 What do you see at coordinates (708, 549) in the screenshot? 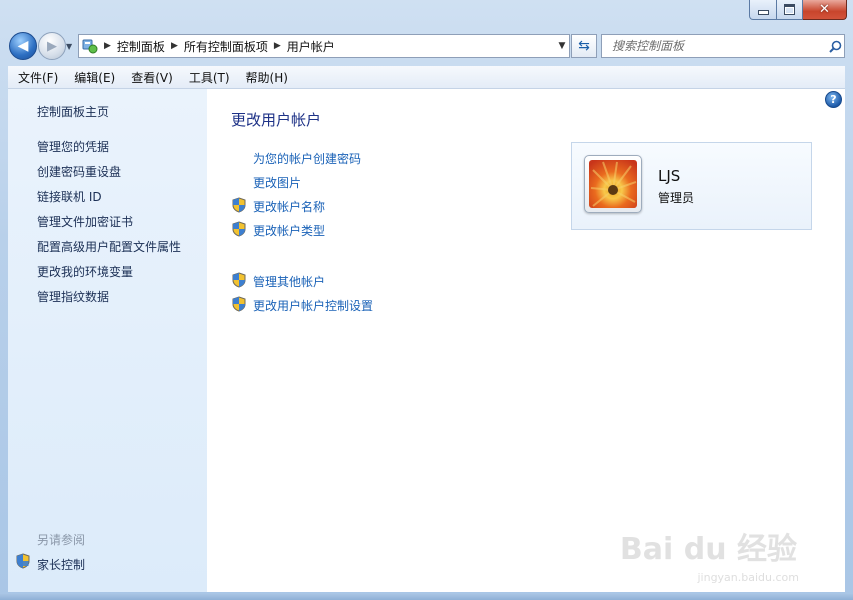
I see `baidu-watermark: Bai du 经验` at bounding box center [708, 549].